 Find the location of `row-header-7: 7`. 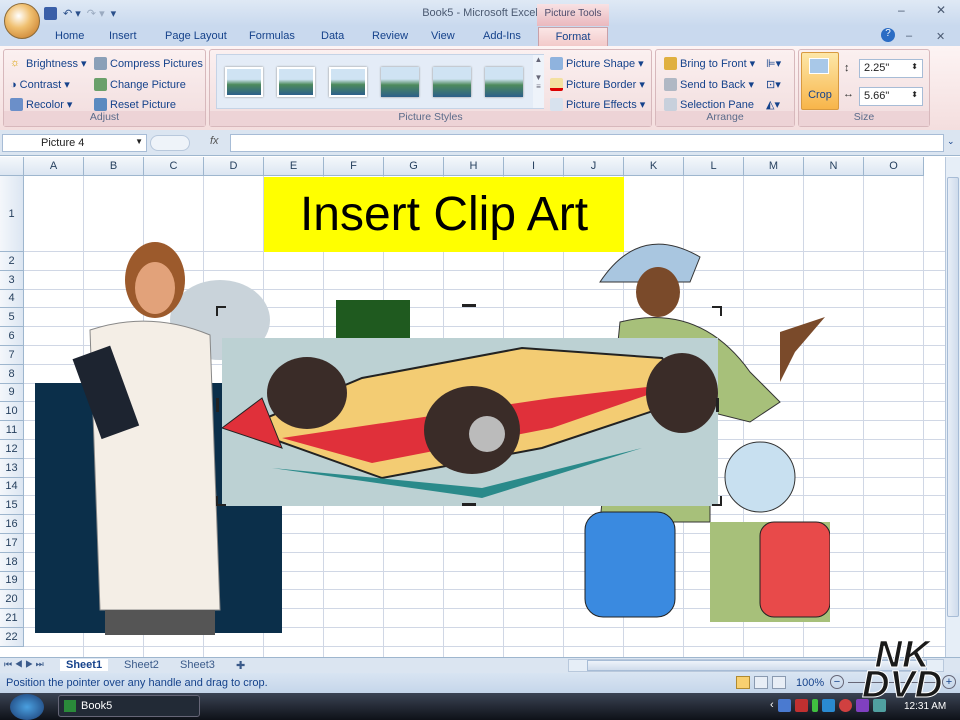

row-header-7: 7 is located at coordinates (12, 355).